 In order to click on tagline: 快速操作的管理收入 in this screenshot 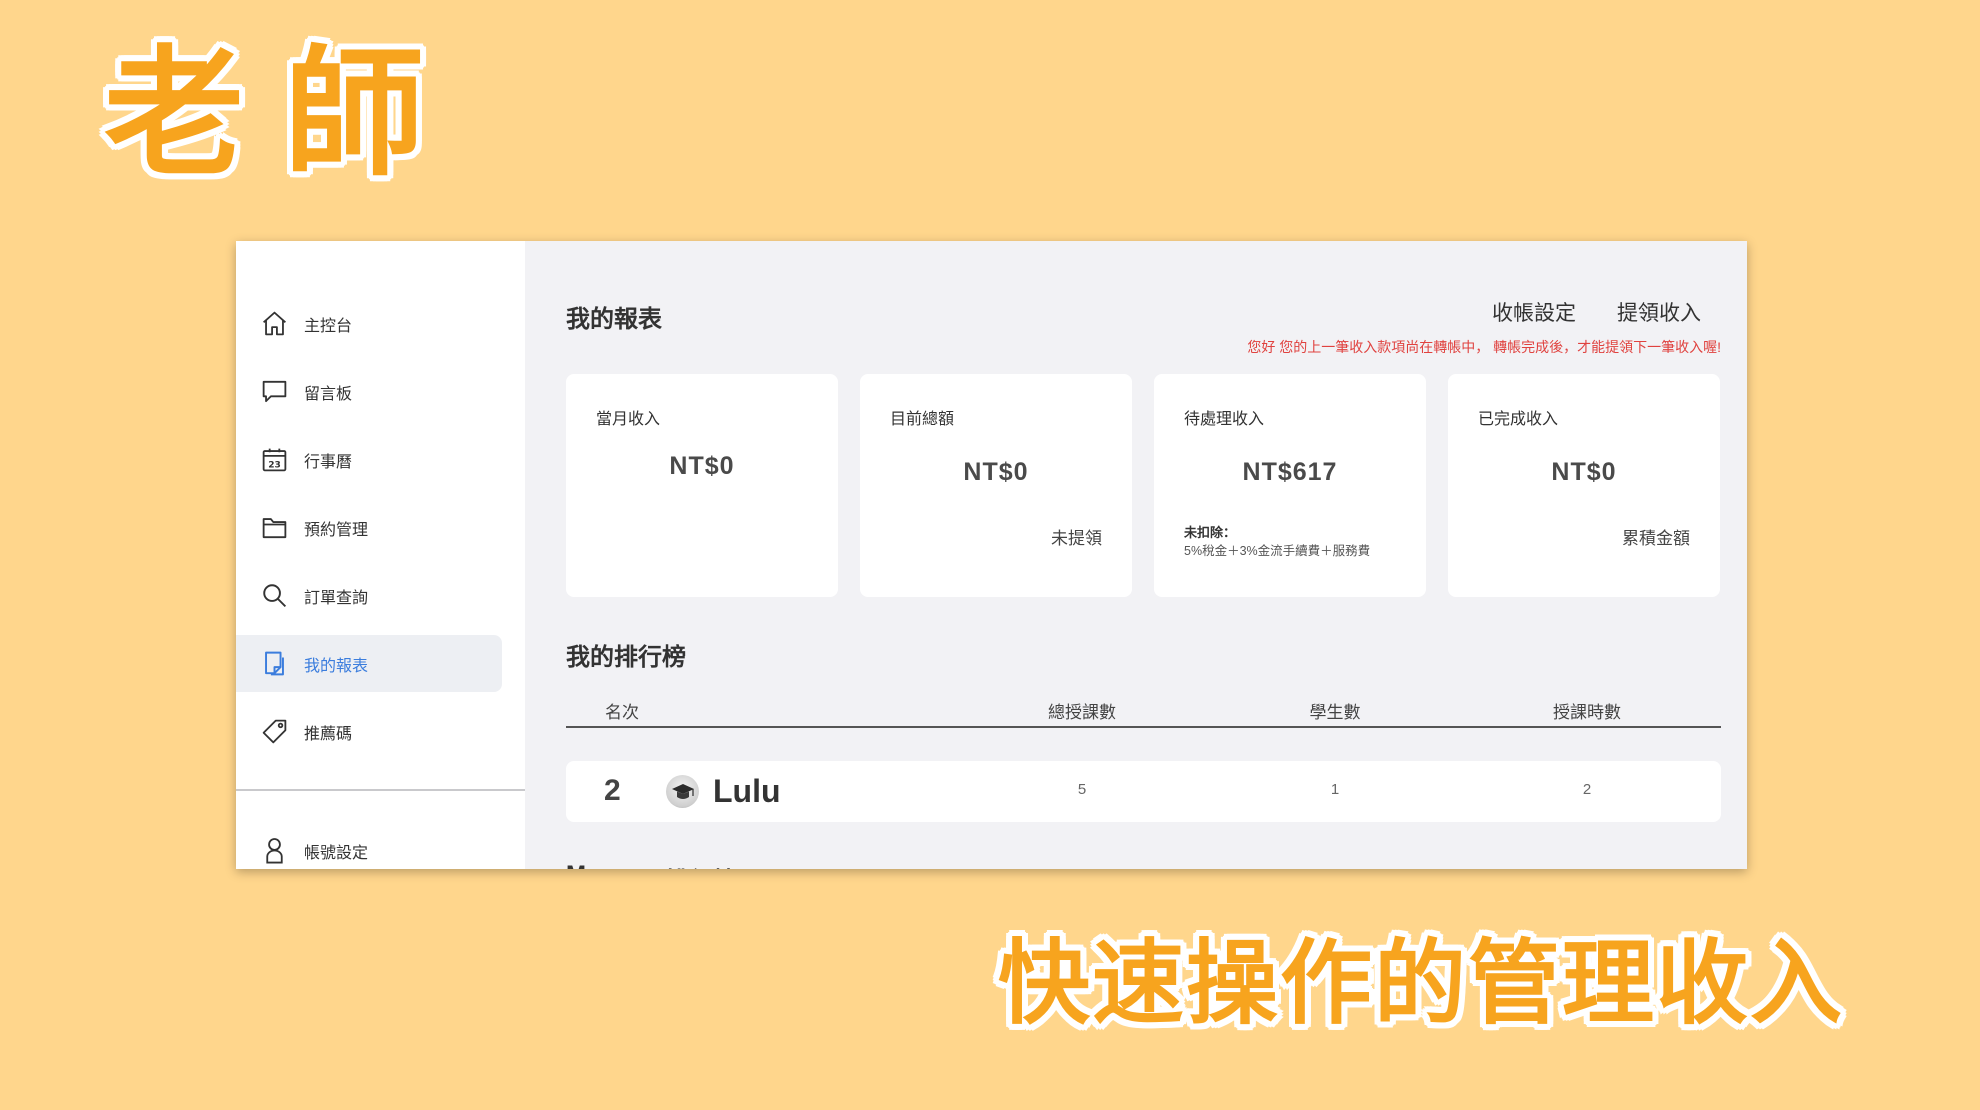, I will do `click(1421, 984)`.